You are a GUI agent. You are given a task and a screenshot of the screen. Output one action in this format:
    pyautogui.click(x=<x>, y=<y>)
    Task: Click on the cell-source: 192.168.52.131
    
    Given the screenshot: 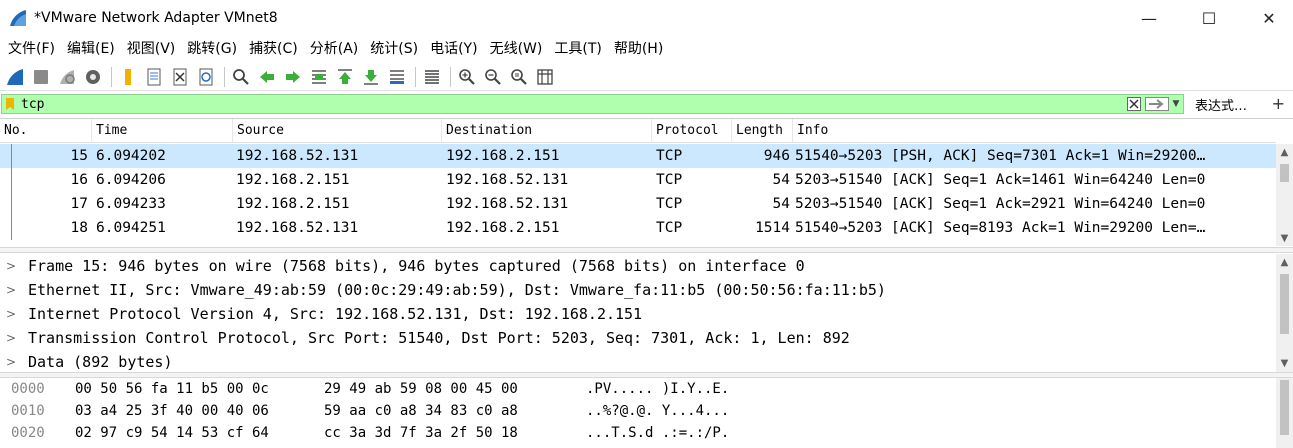 What is the action you would take?
    pyautogui.click(x=297, y=156)
    